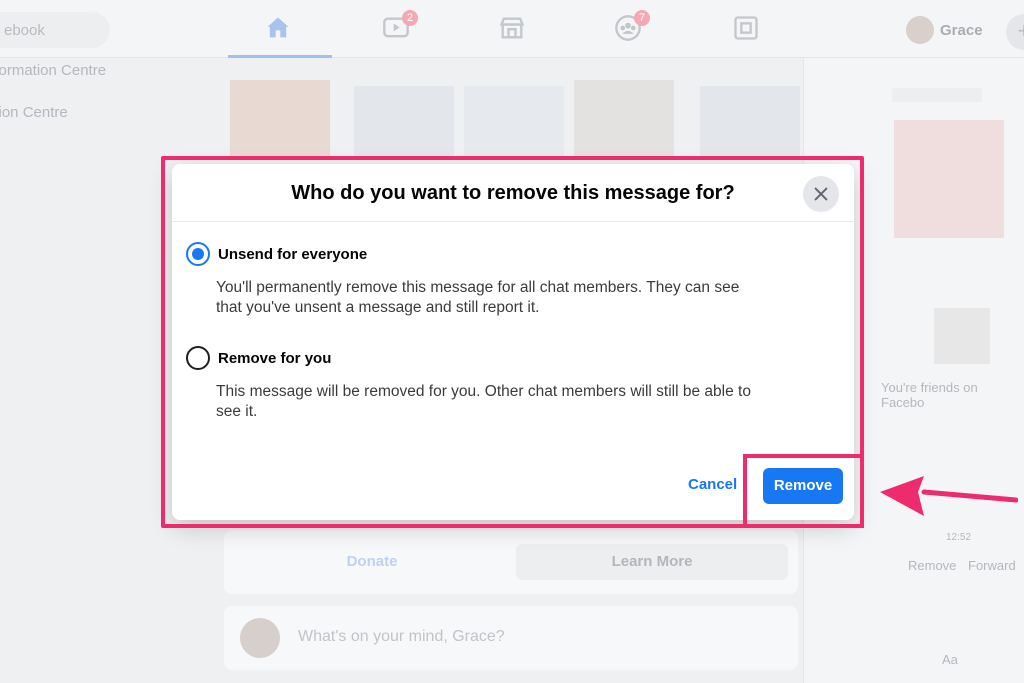  Describe the element at coordinates (198, 254) in the screenshot. I see `radio-unsend-for-everyone` at that location.